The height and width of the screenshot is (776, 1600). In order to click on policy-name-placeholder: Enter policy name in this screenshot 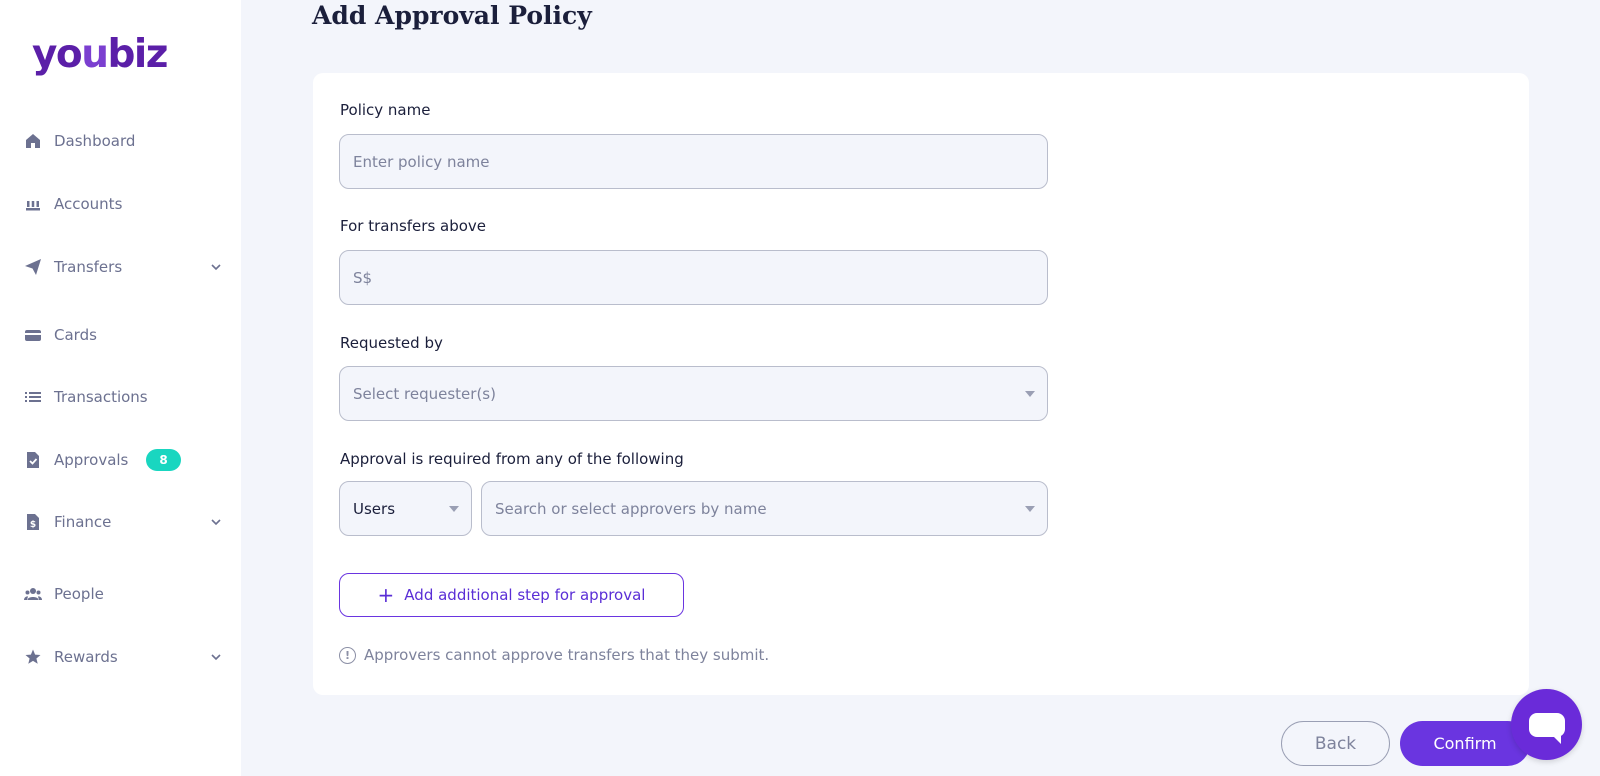, I will do `click(421, 161)`.